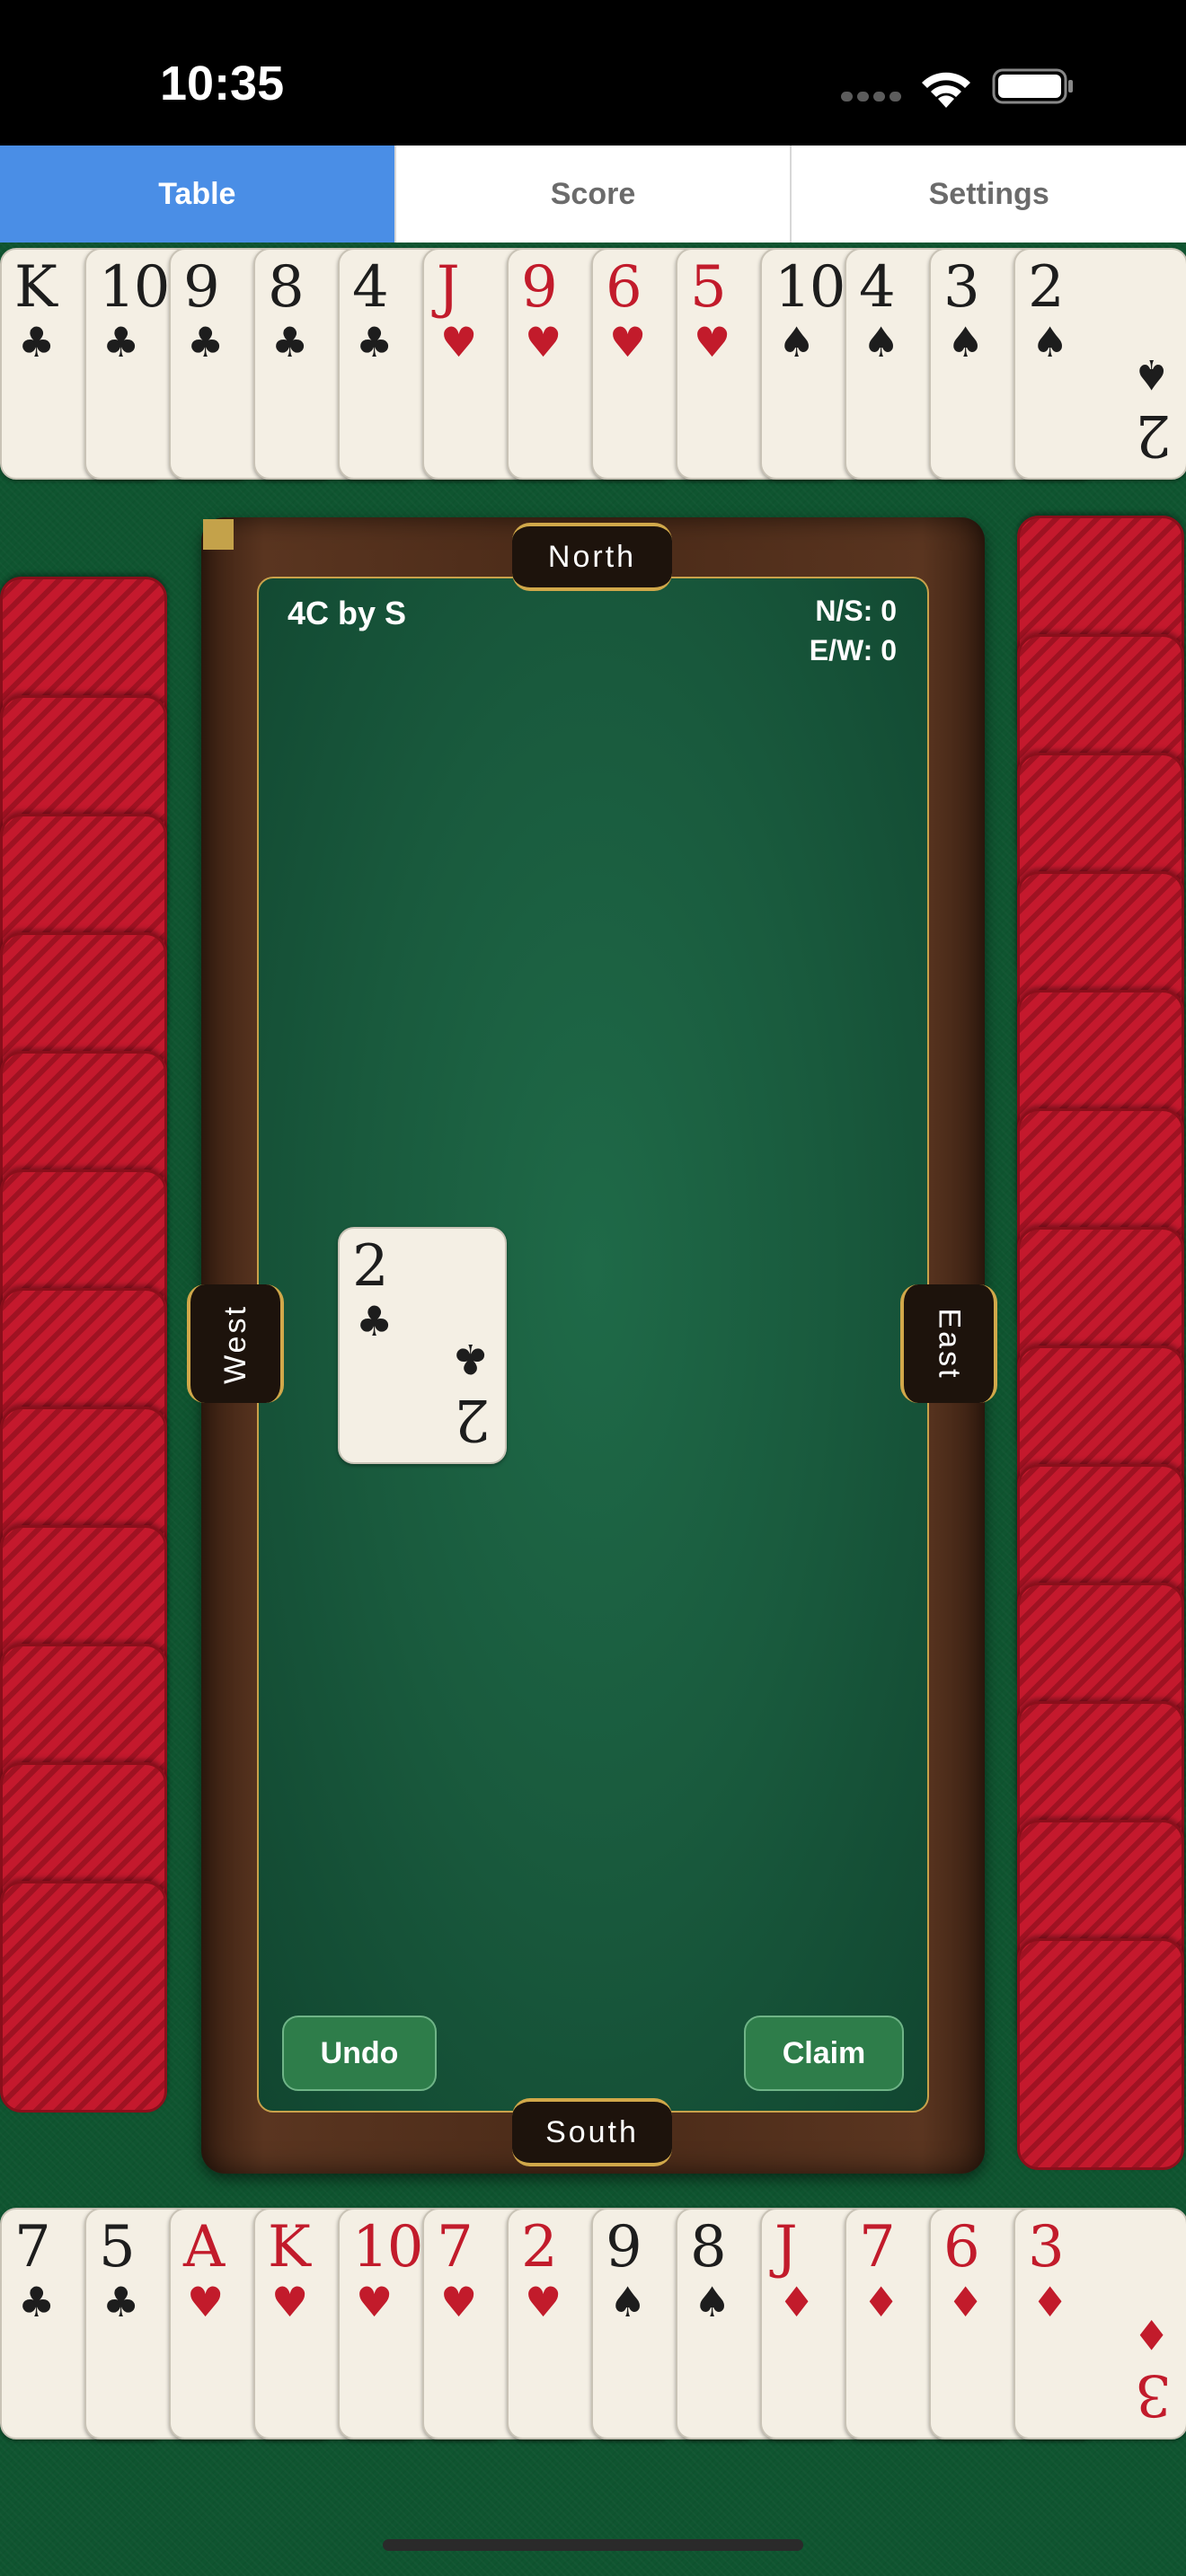 The image size is (1186, 2576). Describe the element at coordinates (1153, 2394) in the screenshot. I see `card-rank-inverted: 3` at that location.